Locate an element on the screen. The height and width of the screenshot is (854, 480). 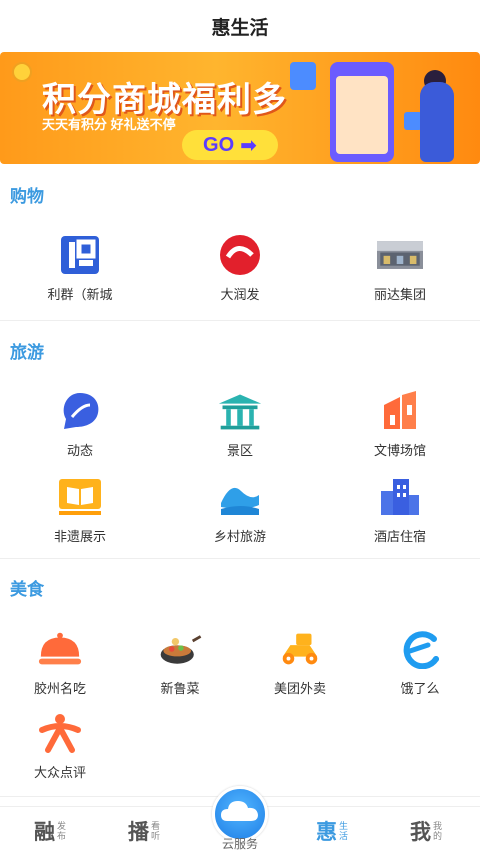
tab-me: 我 我的 is located at coordinates (427, 831).